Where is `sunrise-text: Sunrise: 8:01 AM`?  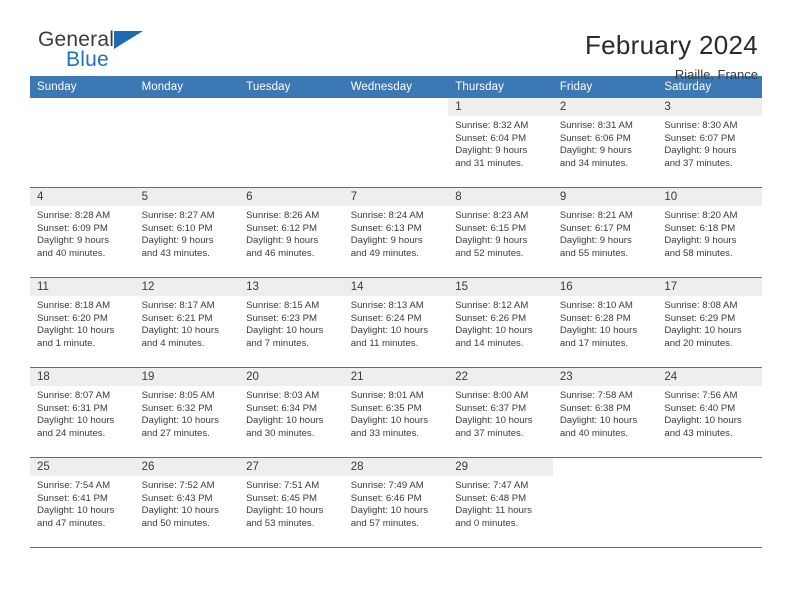
sunrise-text: Sunrise: 8:01 AM is located at coordinates (387, 395).